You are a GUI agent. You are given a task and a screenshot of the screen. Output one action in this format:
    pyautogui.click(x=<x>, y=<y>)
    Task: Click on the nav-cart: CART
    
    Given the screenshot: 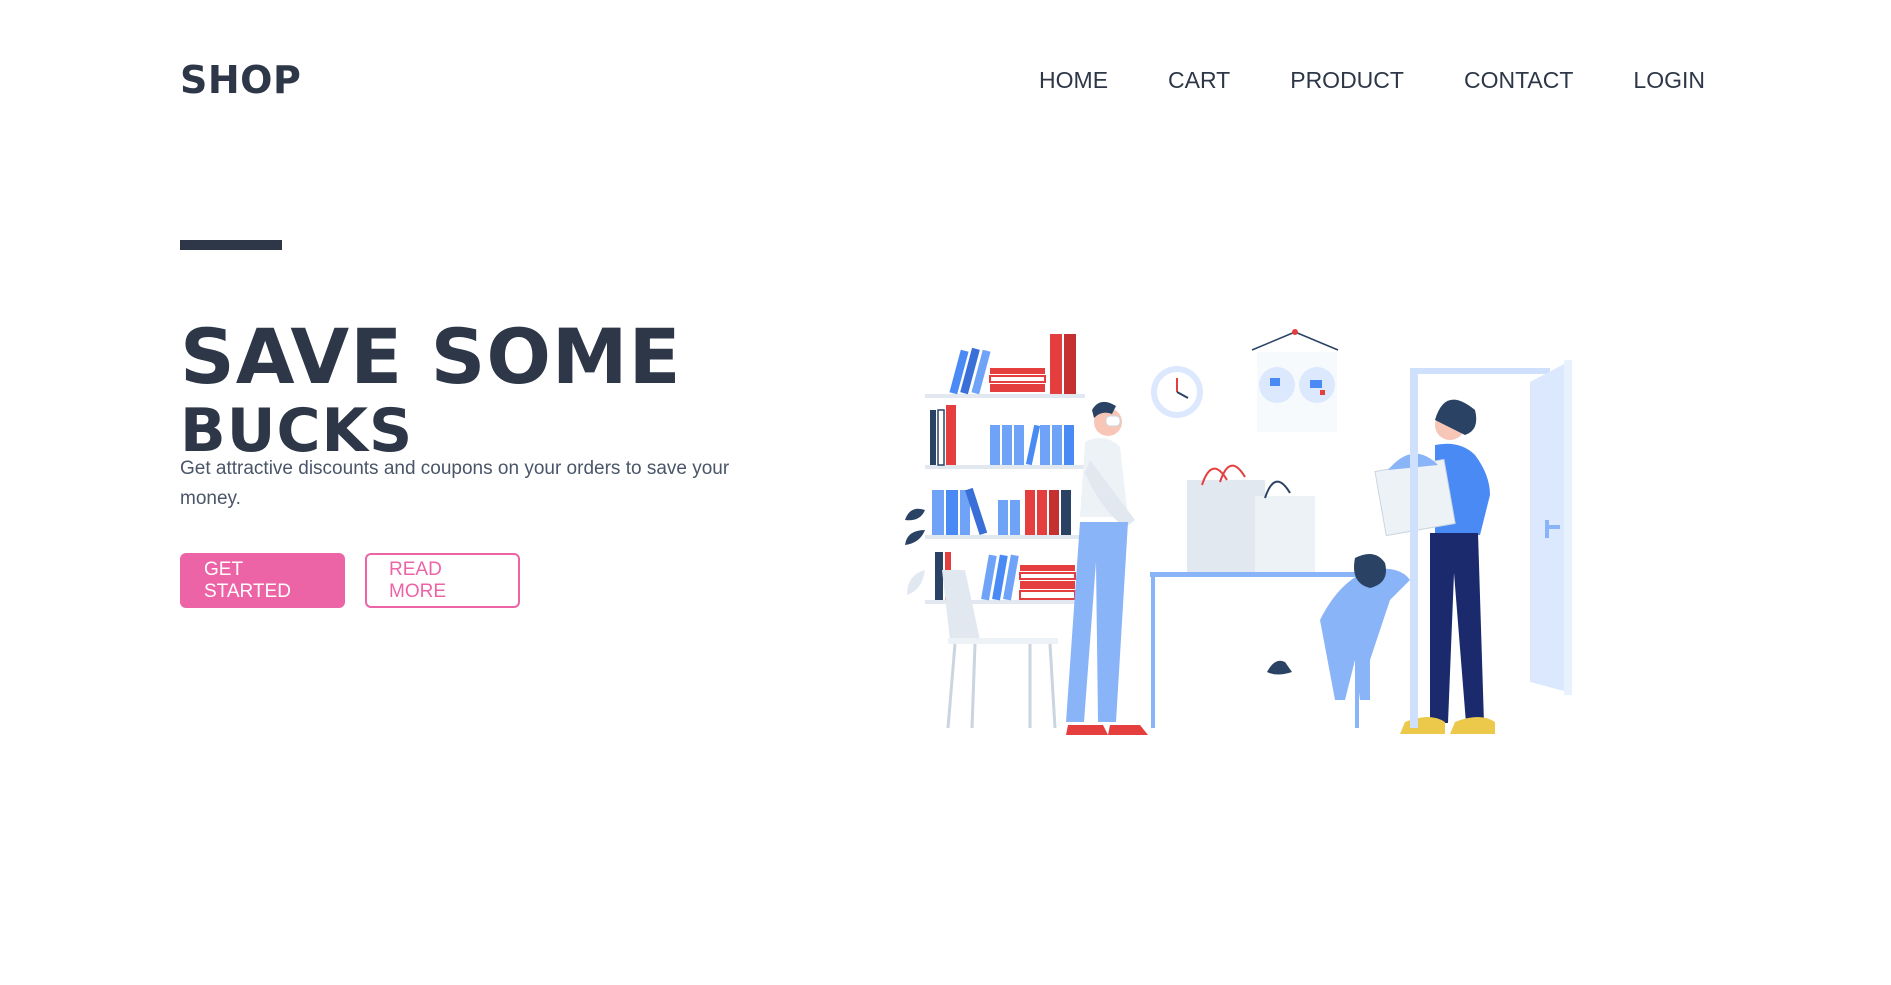 What is the action you would take?
    pyautogui.click(x=1199, y=80)
    